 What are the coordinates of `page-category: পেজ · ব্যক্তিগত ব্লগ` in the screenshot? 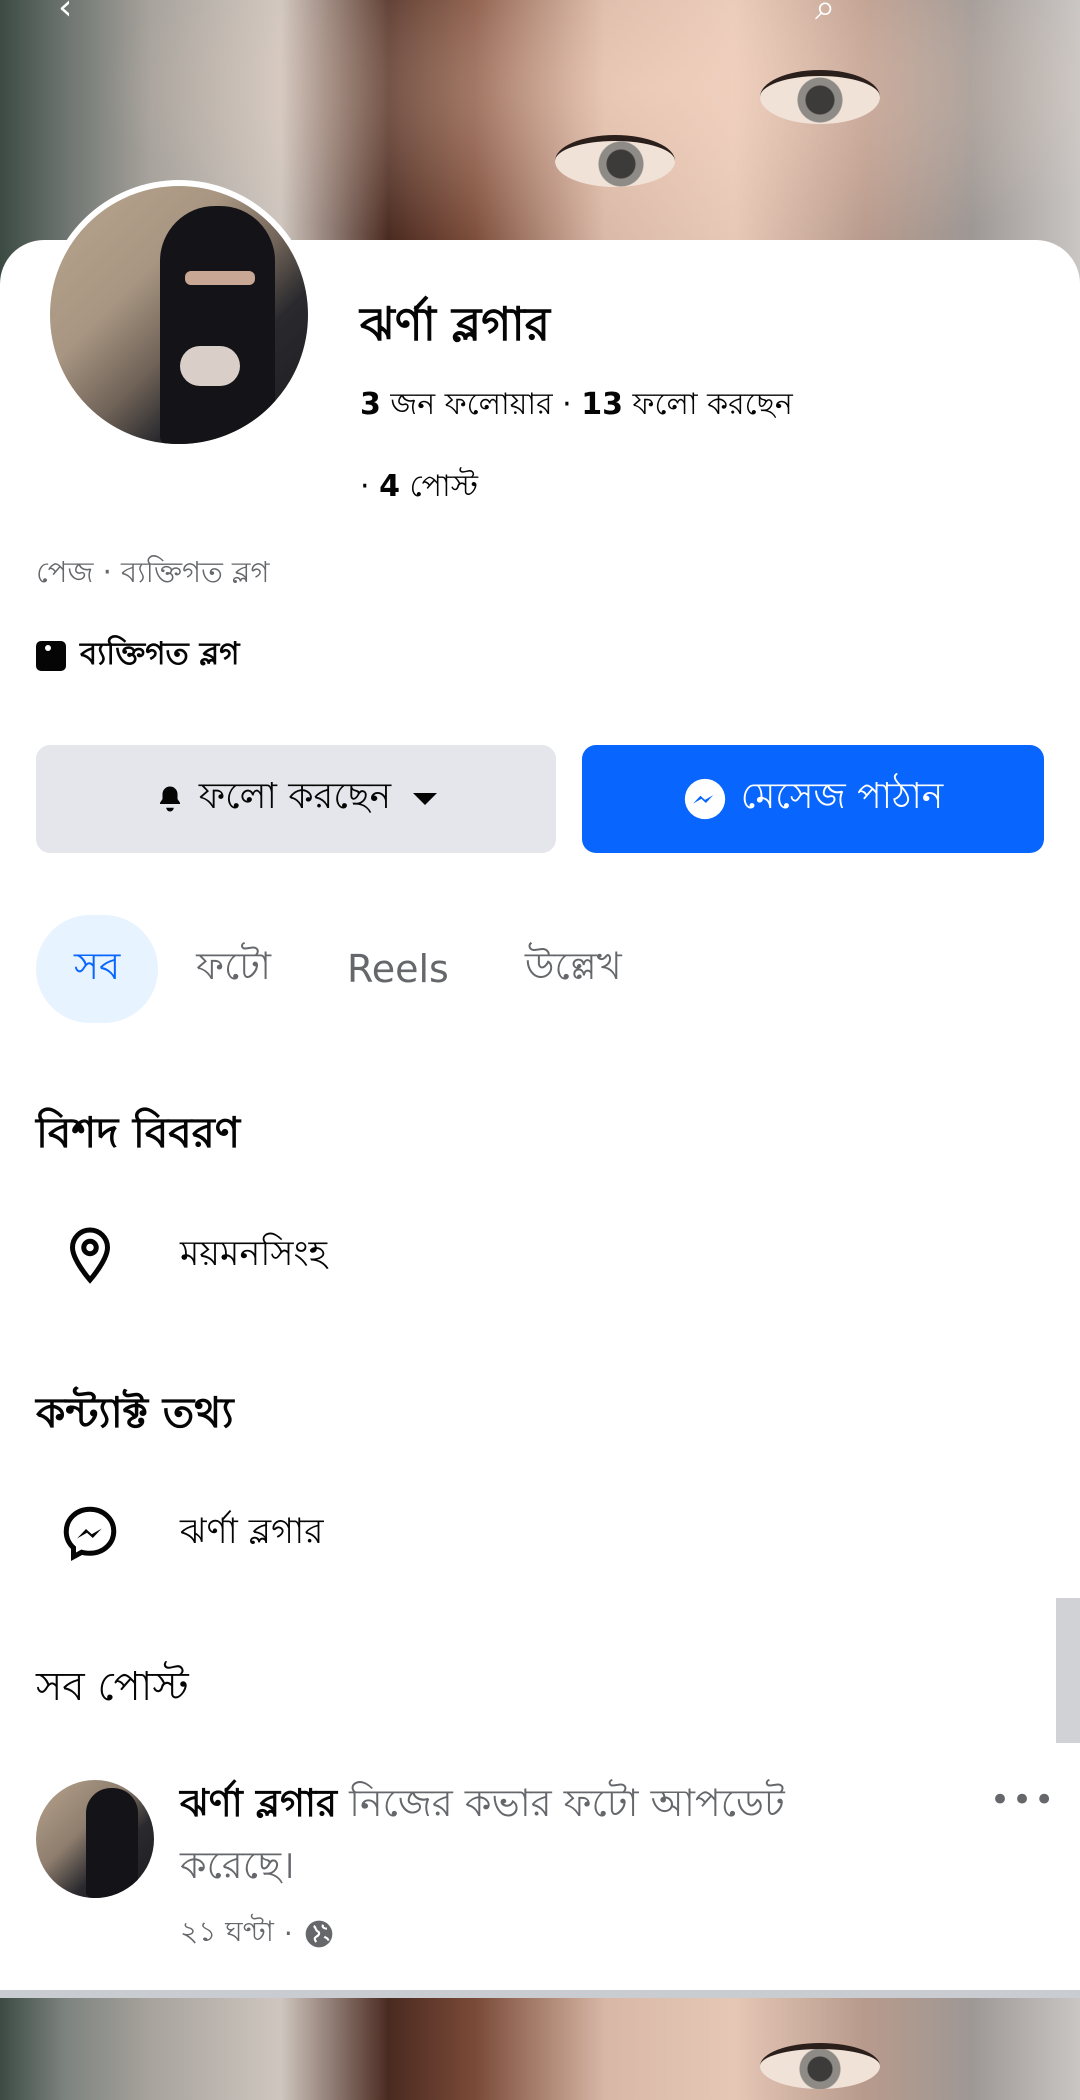 It's located at (153, 572).